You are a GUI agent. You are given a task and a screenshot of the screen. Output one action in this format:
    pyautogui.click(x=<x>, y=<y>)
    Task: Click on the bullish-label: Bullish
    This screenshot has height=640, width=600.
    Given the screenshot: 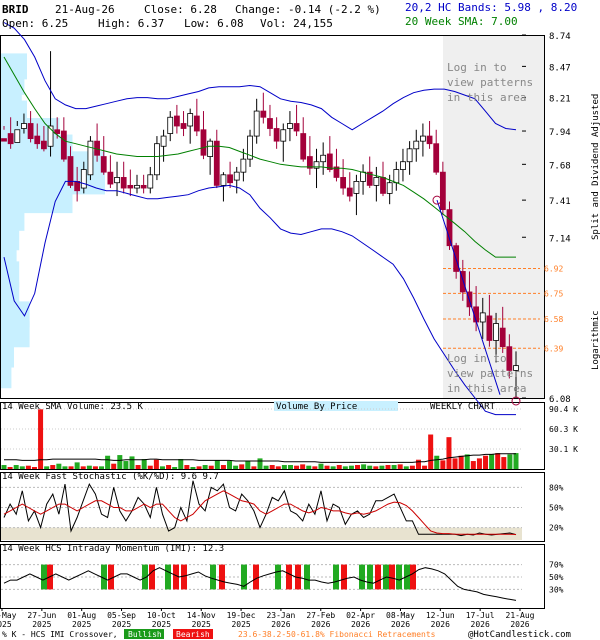 What is the action you would take?
    pyautogui.click(x=145, y=634)
    